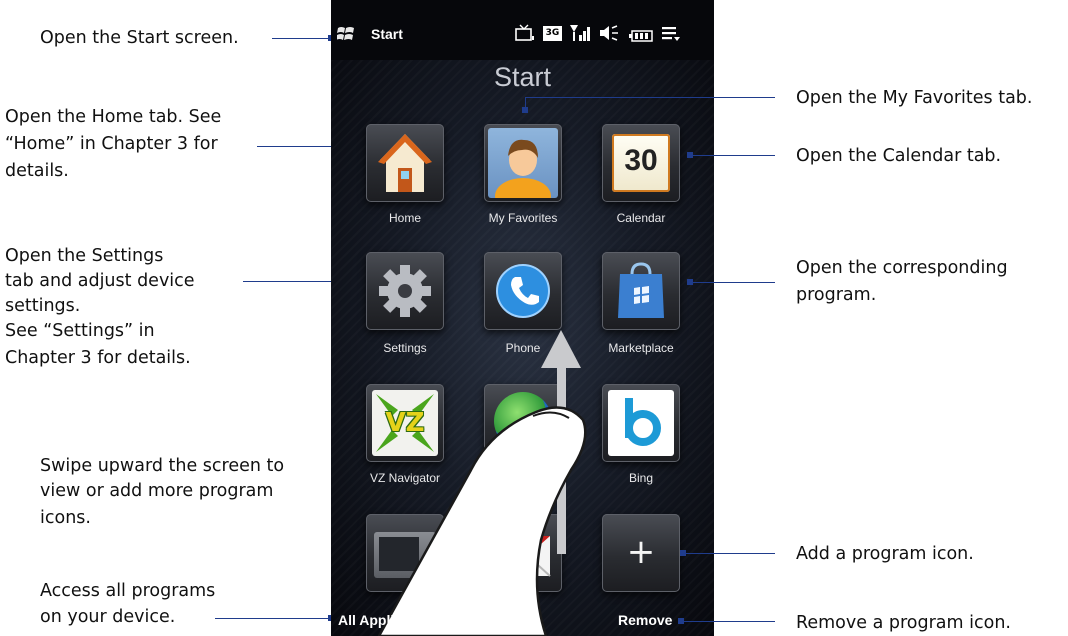  What do you see at coordinates (645, 620) in the screenshot?
I see `remove-softkey: Remove` at bounding box center [645, 620].